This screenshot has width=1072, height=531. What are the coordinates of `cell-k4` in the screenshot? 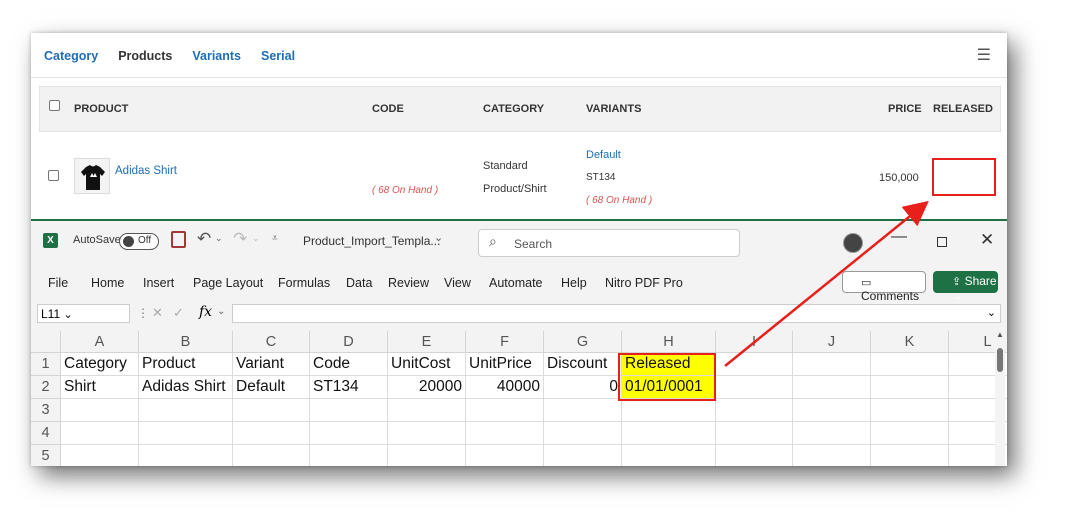 It's located at (910, 433).